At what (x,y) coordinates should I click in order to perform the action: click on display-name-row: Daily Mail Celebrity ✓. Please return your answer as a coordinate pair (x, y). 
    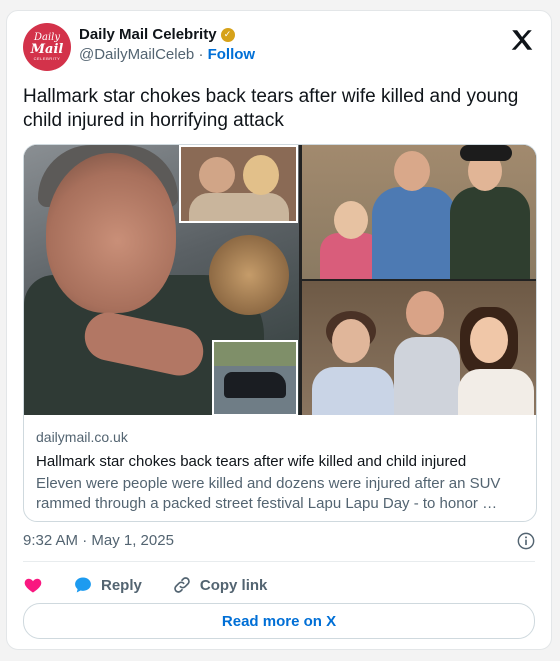
    Looking at the image, I should click on (167, 34).